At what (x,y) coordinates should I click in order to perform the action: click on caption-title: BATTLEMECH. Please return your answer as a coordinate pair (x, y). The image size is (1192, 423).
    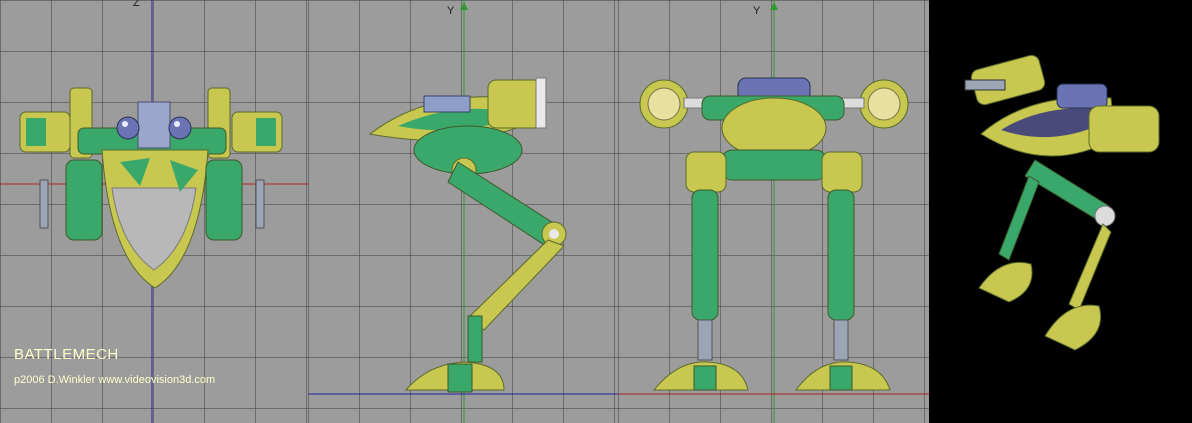
    Looking at the image, I should click on (66, 354).